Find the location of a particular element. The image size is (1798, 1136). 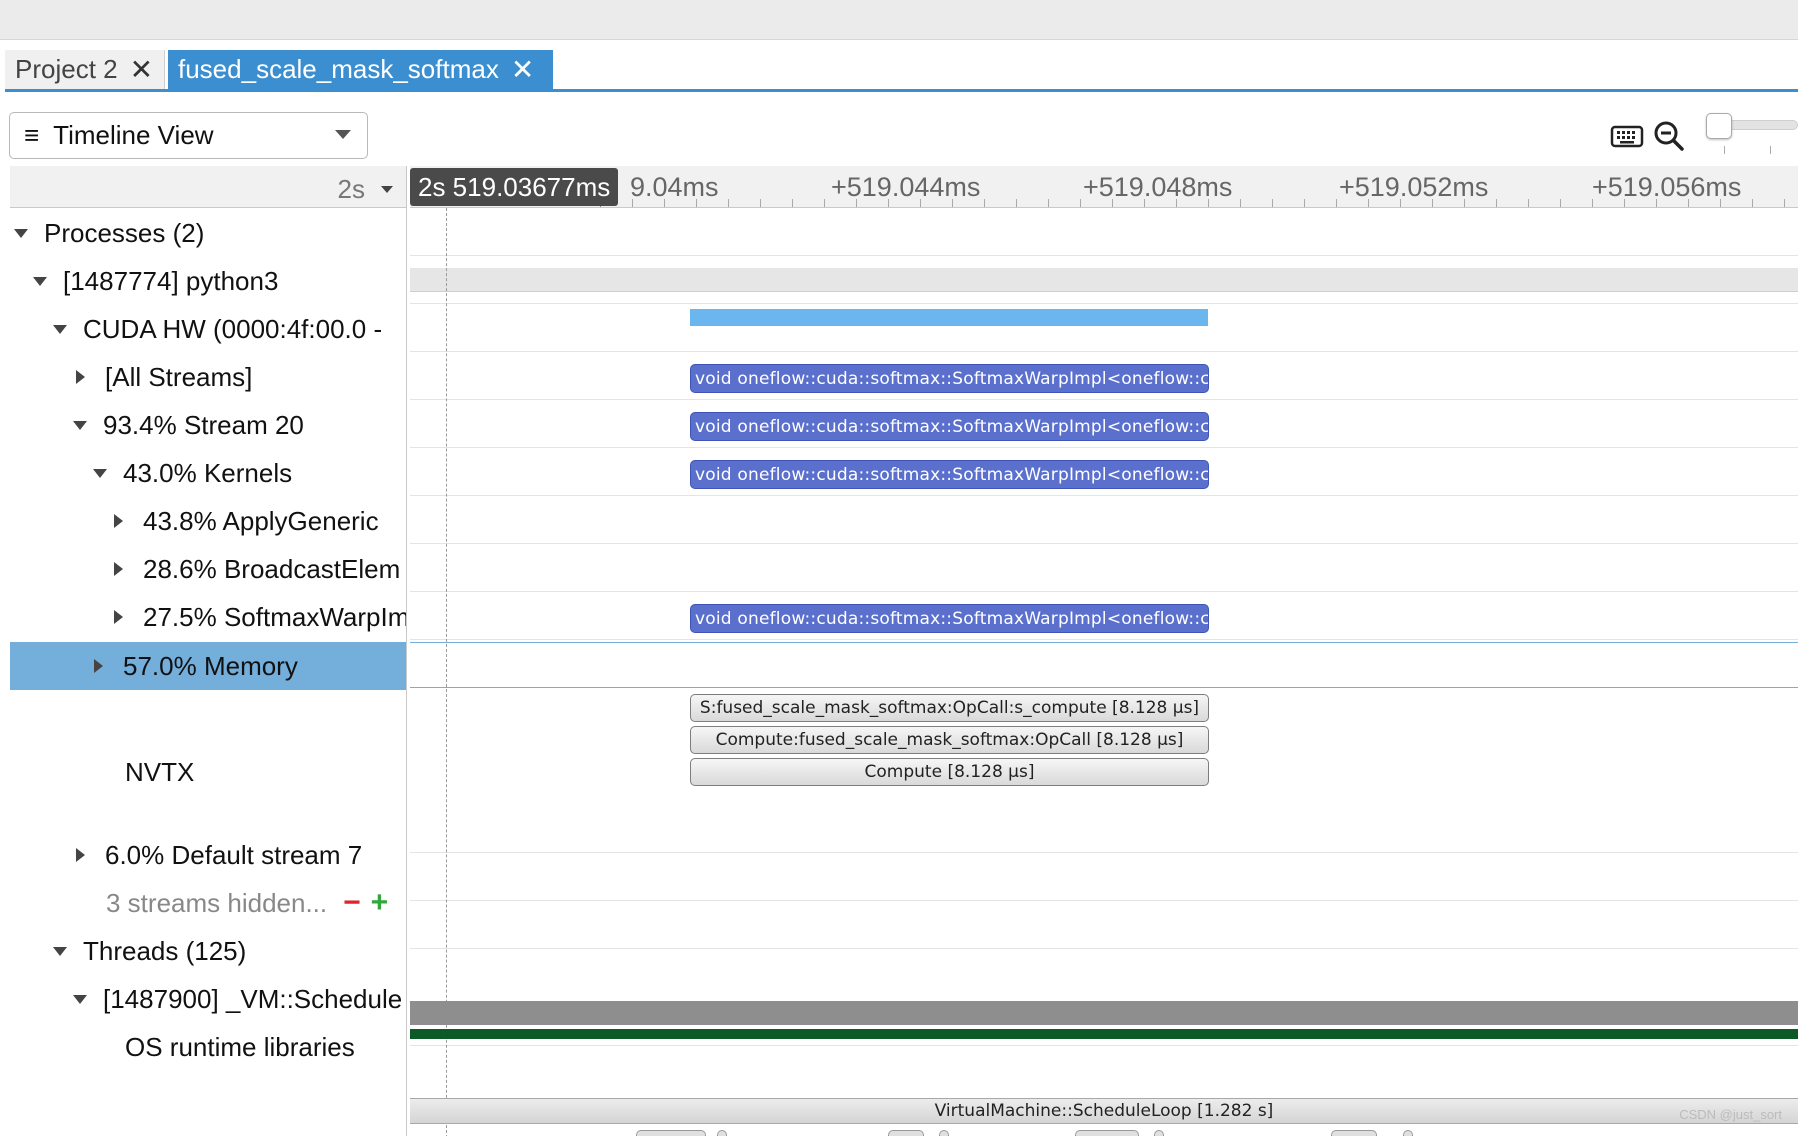

tree-row-label: 43.0% Kernels is located at coordinates (208, 472).